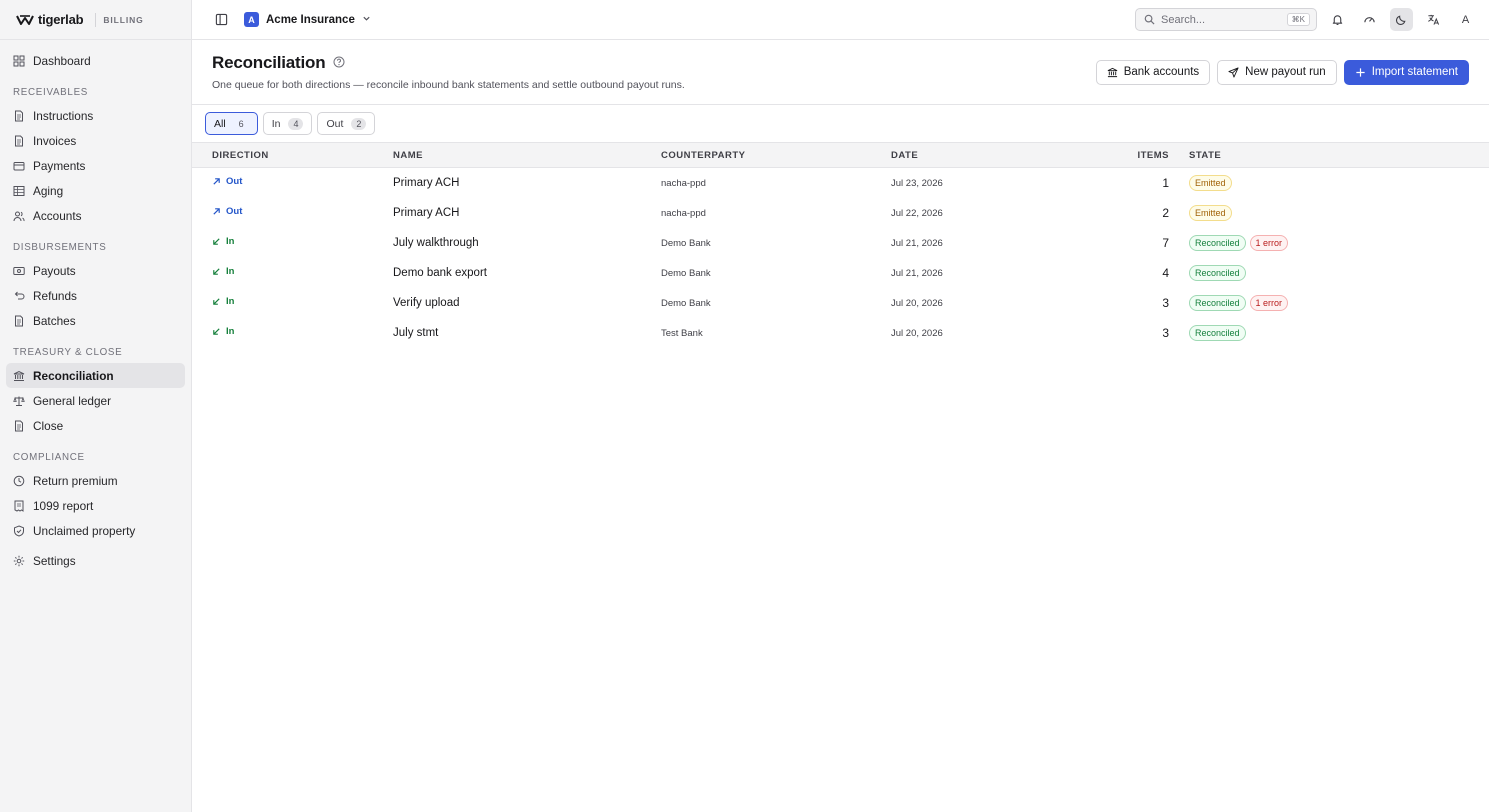  Describe the element at coordinates (515, 273) in the screenshot. I see `name-cell: Demo bank export` at that location.